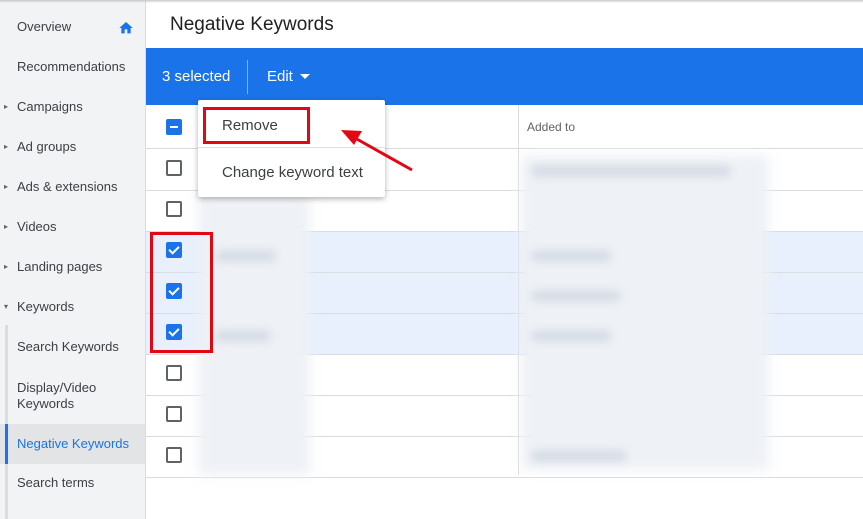  I want to click on column-divider, so click(518, 290).